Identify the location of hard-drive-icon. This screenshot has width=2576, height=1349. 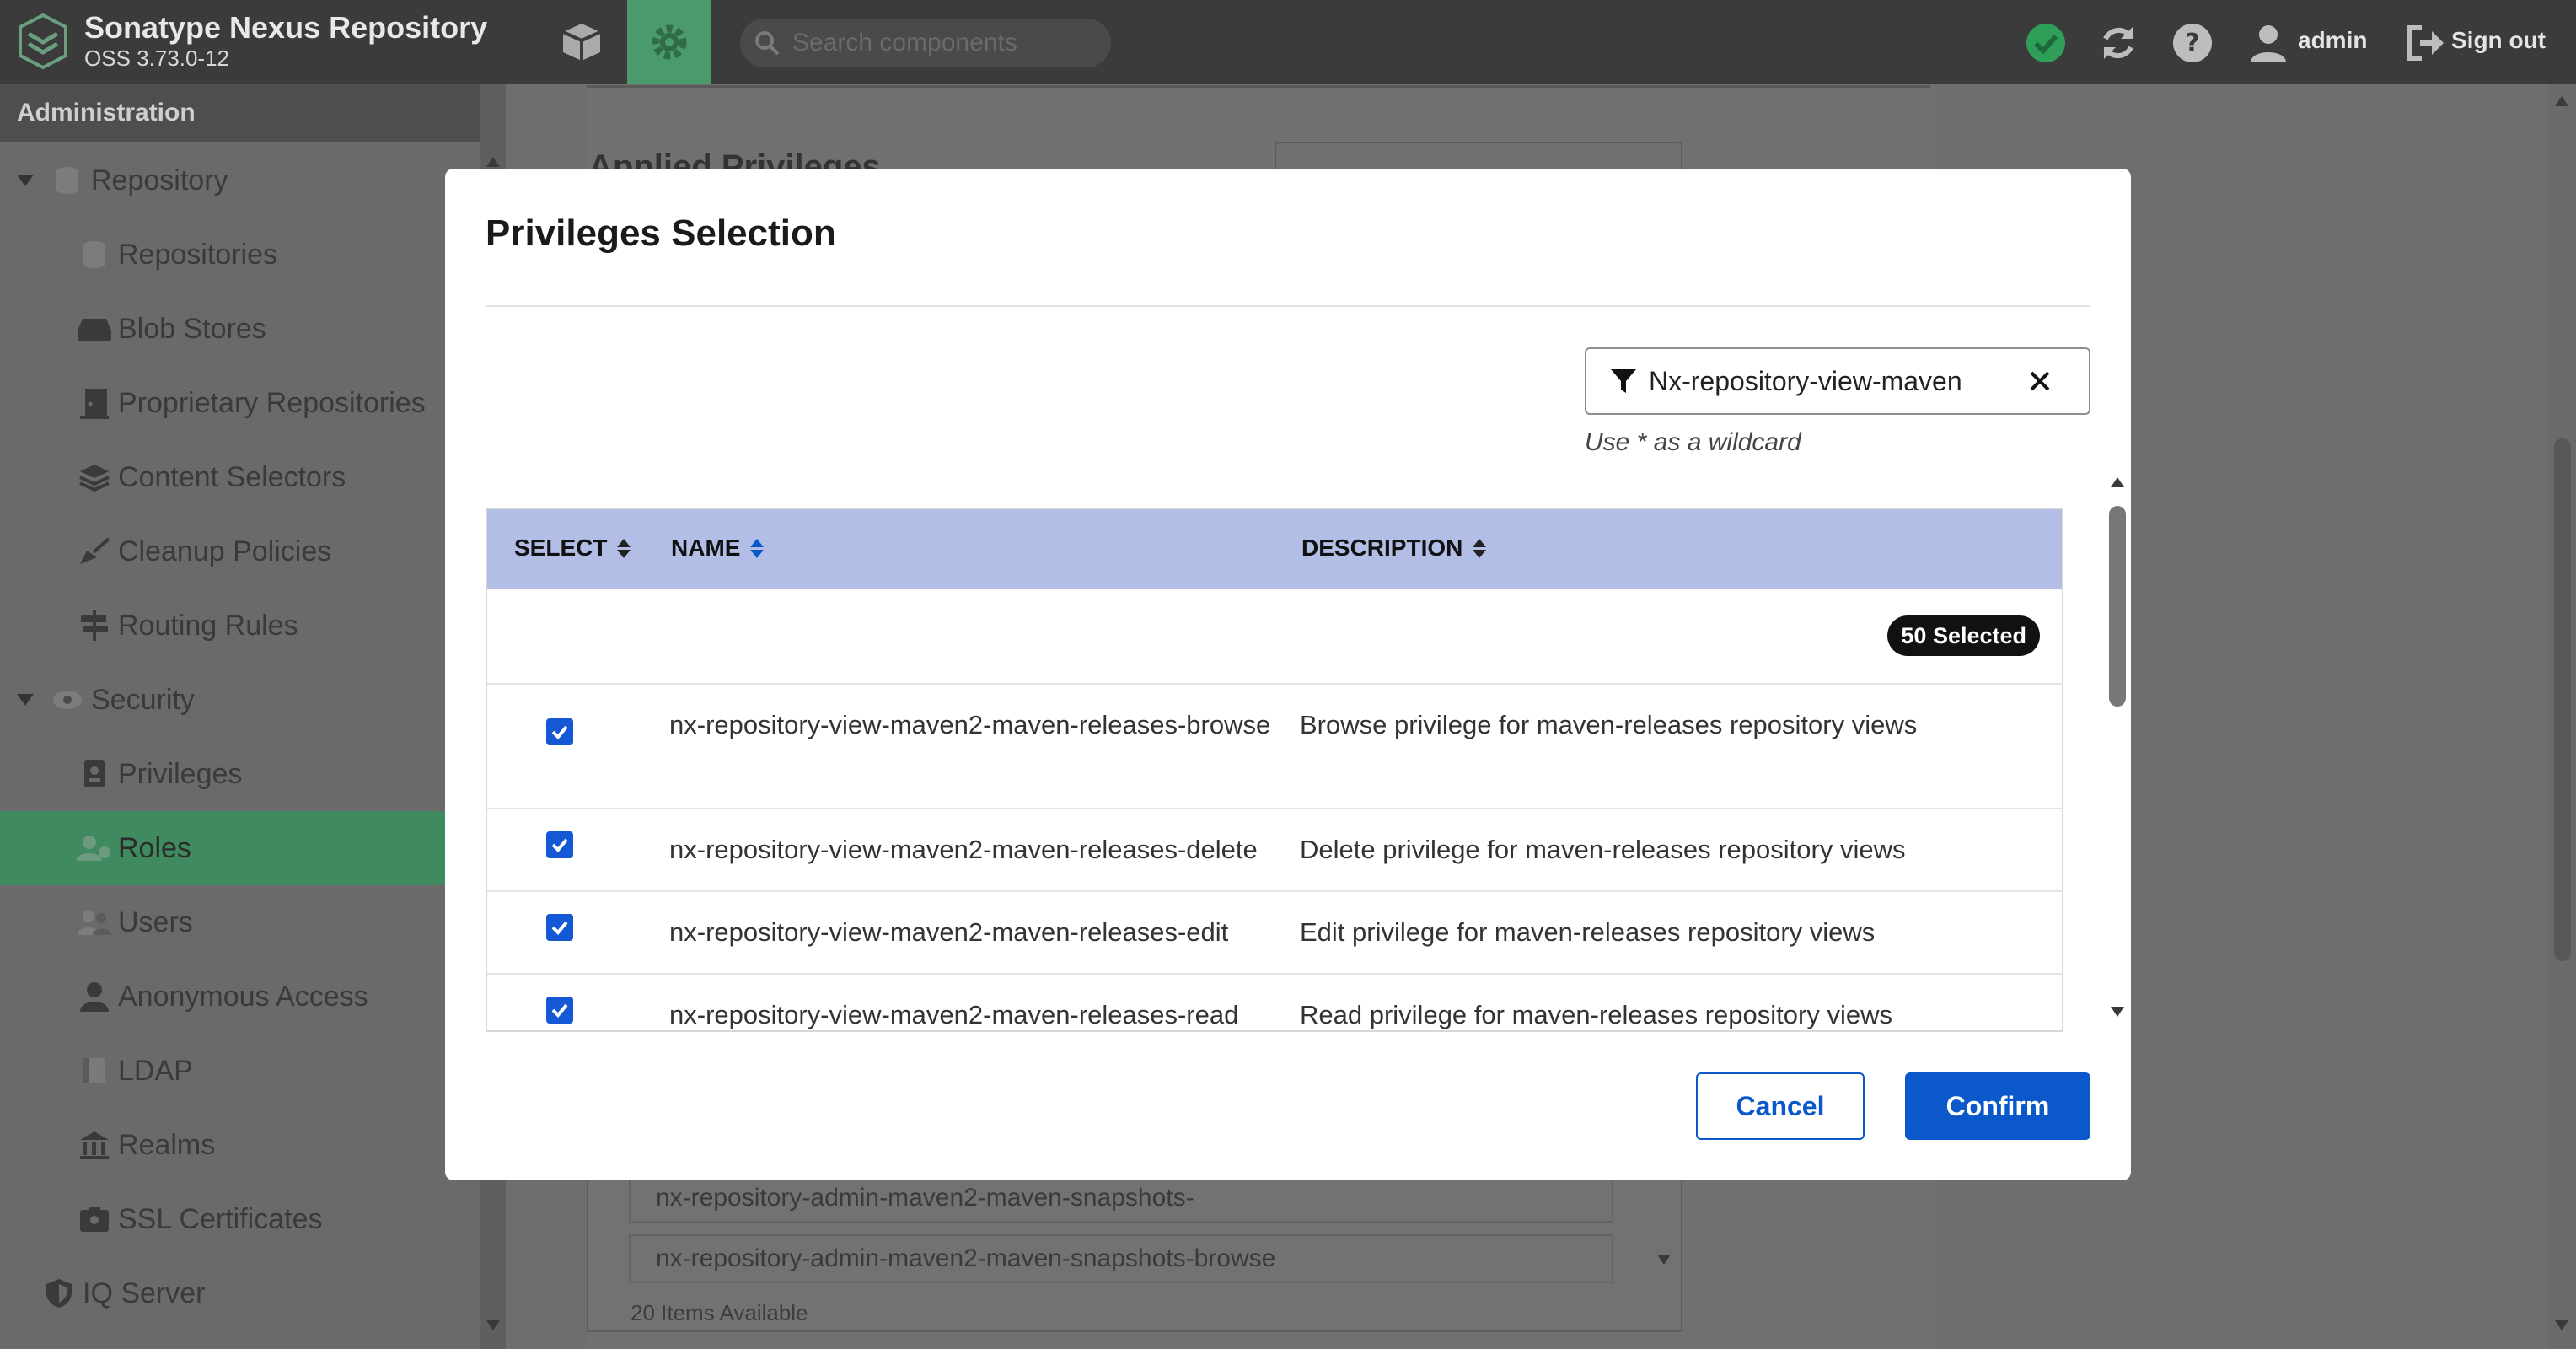
(94, 328).